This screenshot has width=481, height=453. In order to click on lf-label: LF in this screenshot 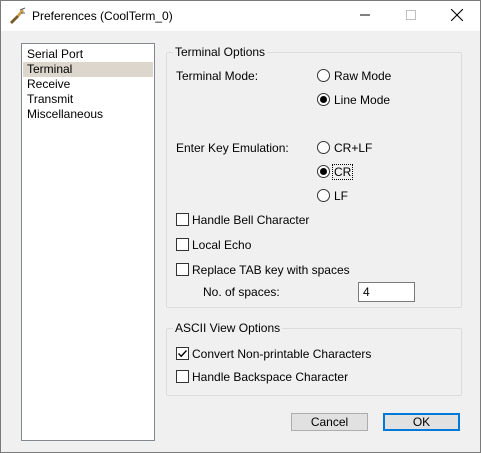, I will do `click(341, 196)`.